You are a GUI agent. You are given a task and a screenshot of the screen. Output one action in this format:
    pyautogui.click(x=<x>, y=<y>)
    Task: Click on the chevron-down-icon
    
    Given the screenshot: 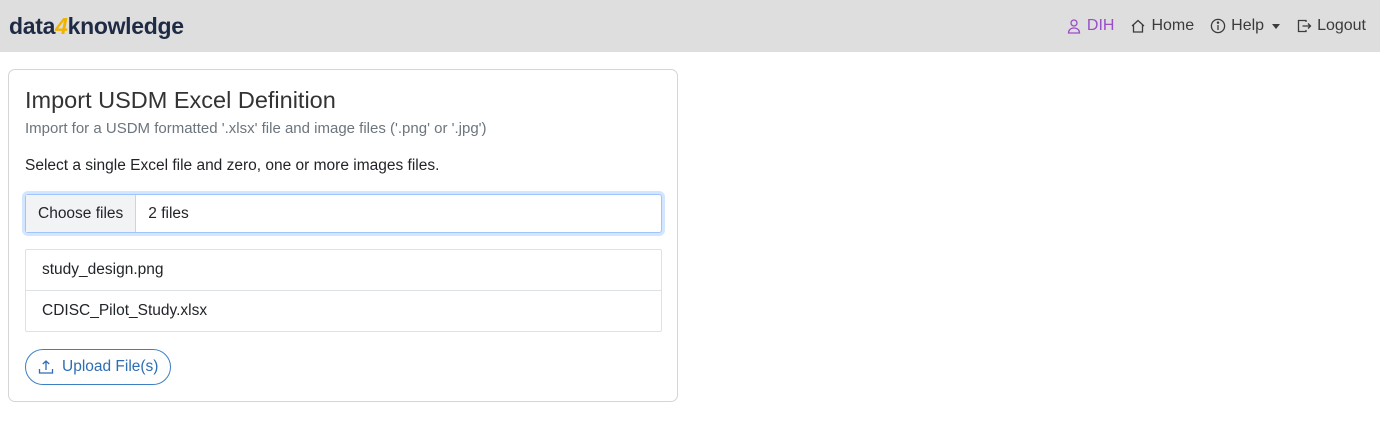 What is the action you would take?
    pyautogui.click(x=1276, y=26)
    